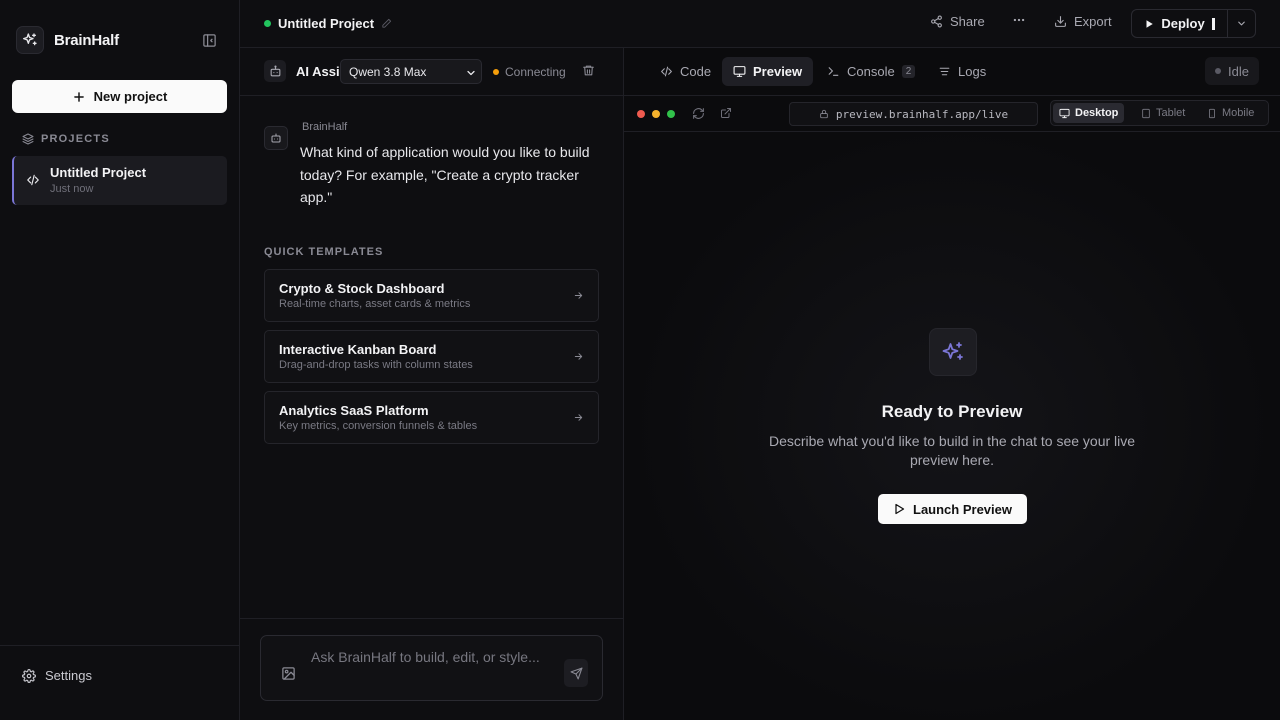  I want to click on connection-status: Connecting, so click(529, 72).